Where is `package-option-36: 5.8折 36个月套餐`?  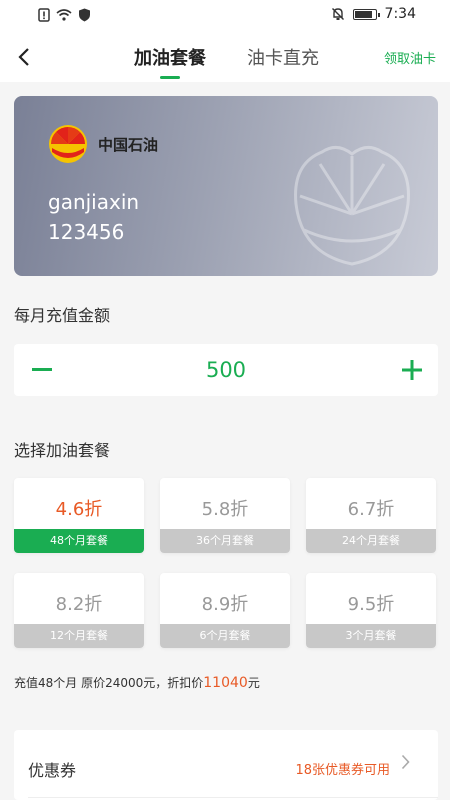
package-option-36: 5.8折 36个月套餐 is located at coordinates (225, 515).